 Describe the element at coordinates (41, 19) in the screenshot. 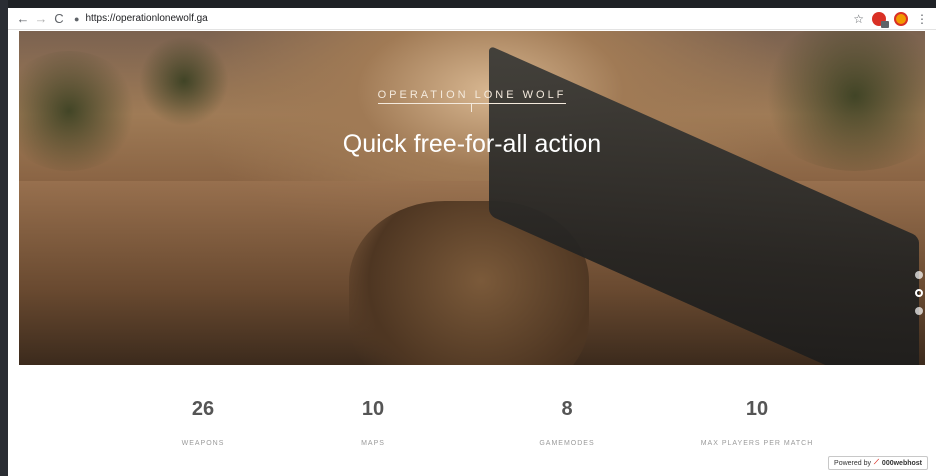

I see `forward-icon: →` at that location.